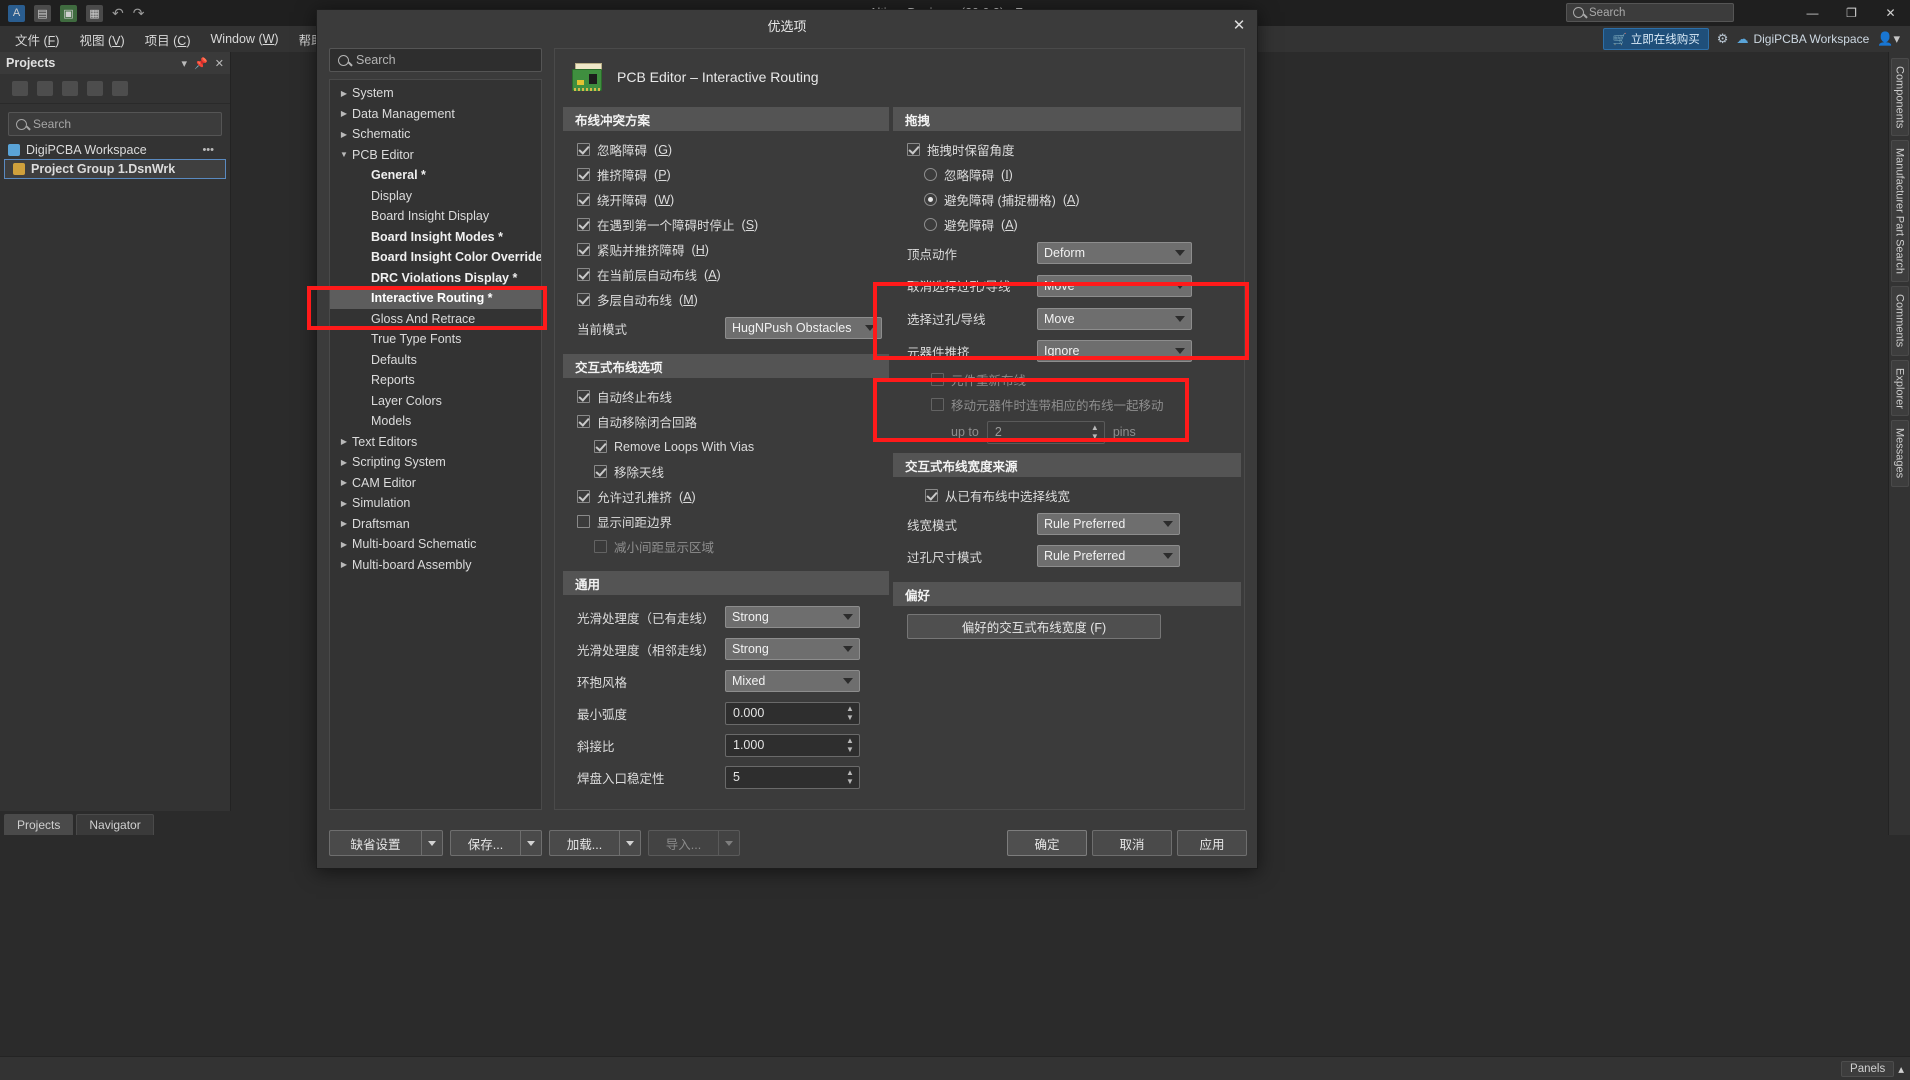 This screenshot has width=1910, height=1080. I want to click on favorite-interactive-routing-widths-button: 偏好的交互式布线宽度 (F), so click(1034, 626).